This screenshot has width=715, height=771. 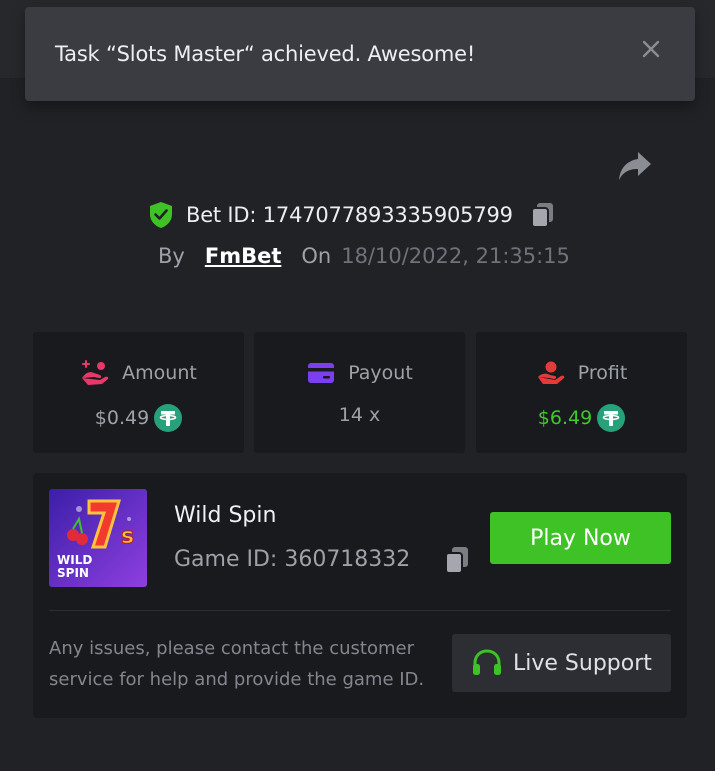 I want to click on hand-profit-icon, so click(x=550, y=372).